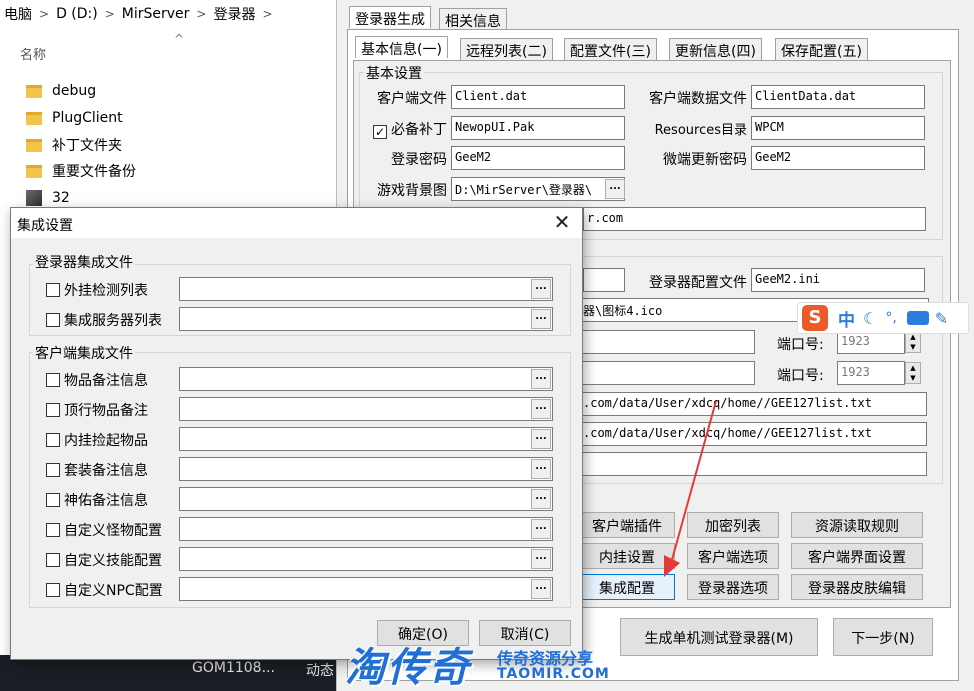 This screenshot has width=974, height=691. What do you see at coordinates (106, 381) in the screenshot?
I see `checkbox-label: 物品备注信息` at bounding box center [106, 381].